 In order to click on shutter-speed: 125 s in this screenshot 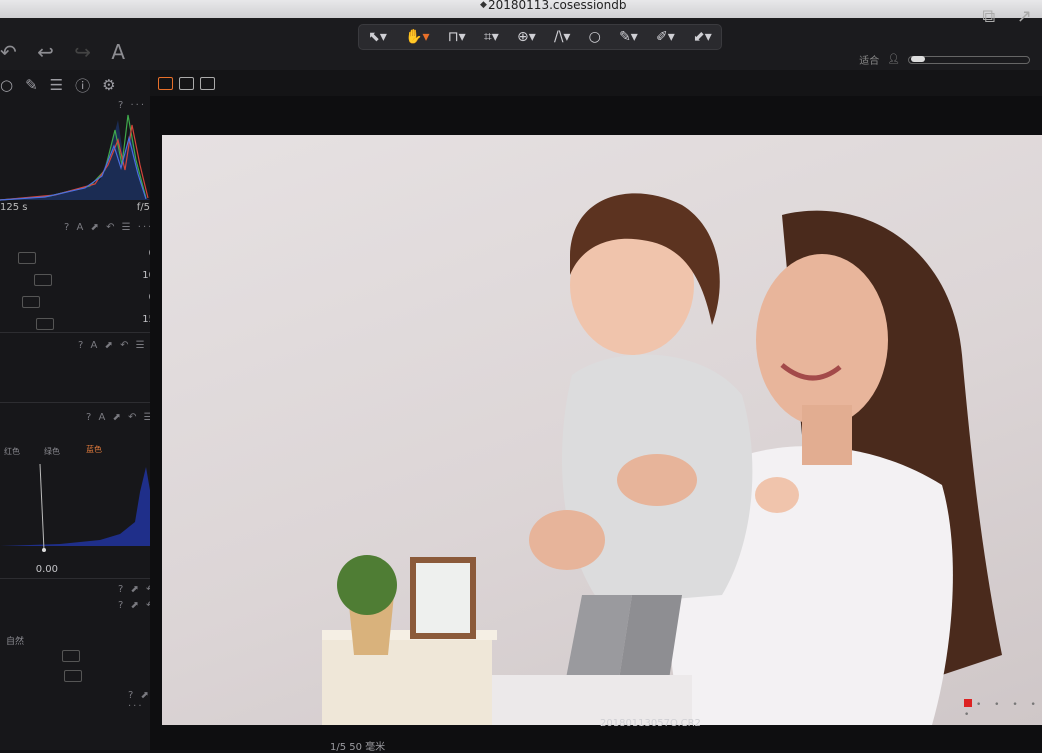, I will do `click(14, 207)`.